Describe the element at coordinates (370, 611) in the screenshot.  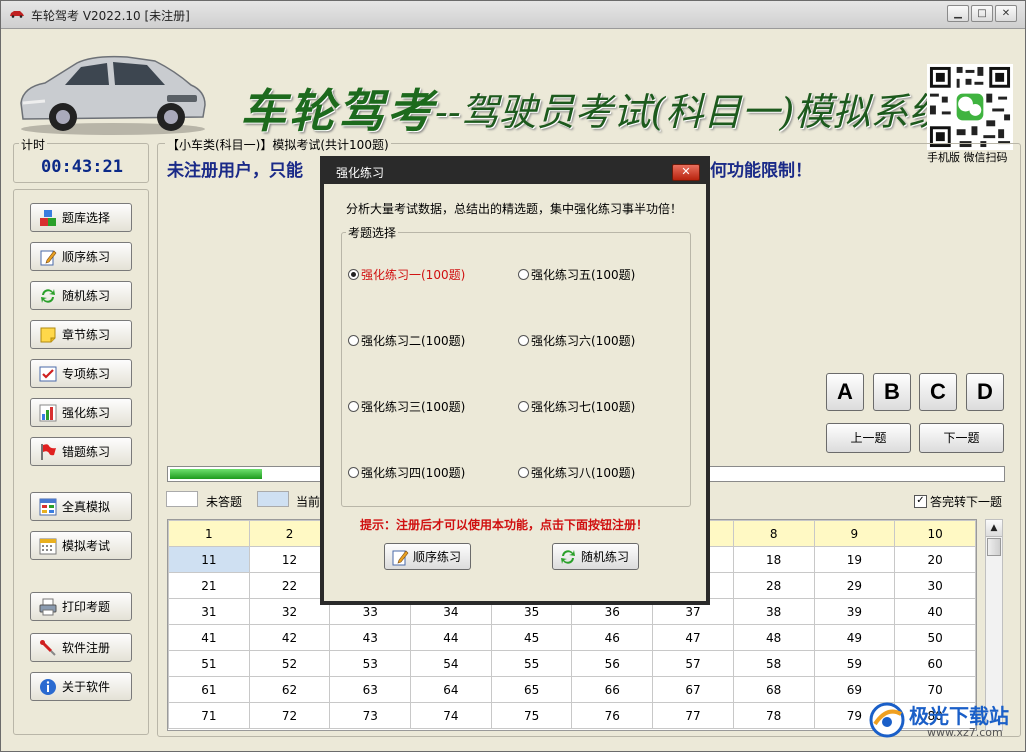
I see `question-cell: 33` at that location.